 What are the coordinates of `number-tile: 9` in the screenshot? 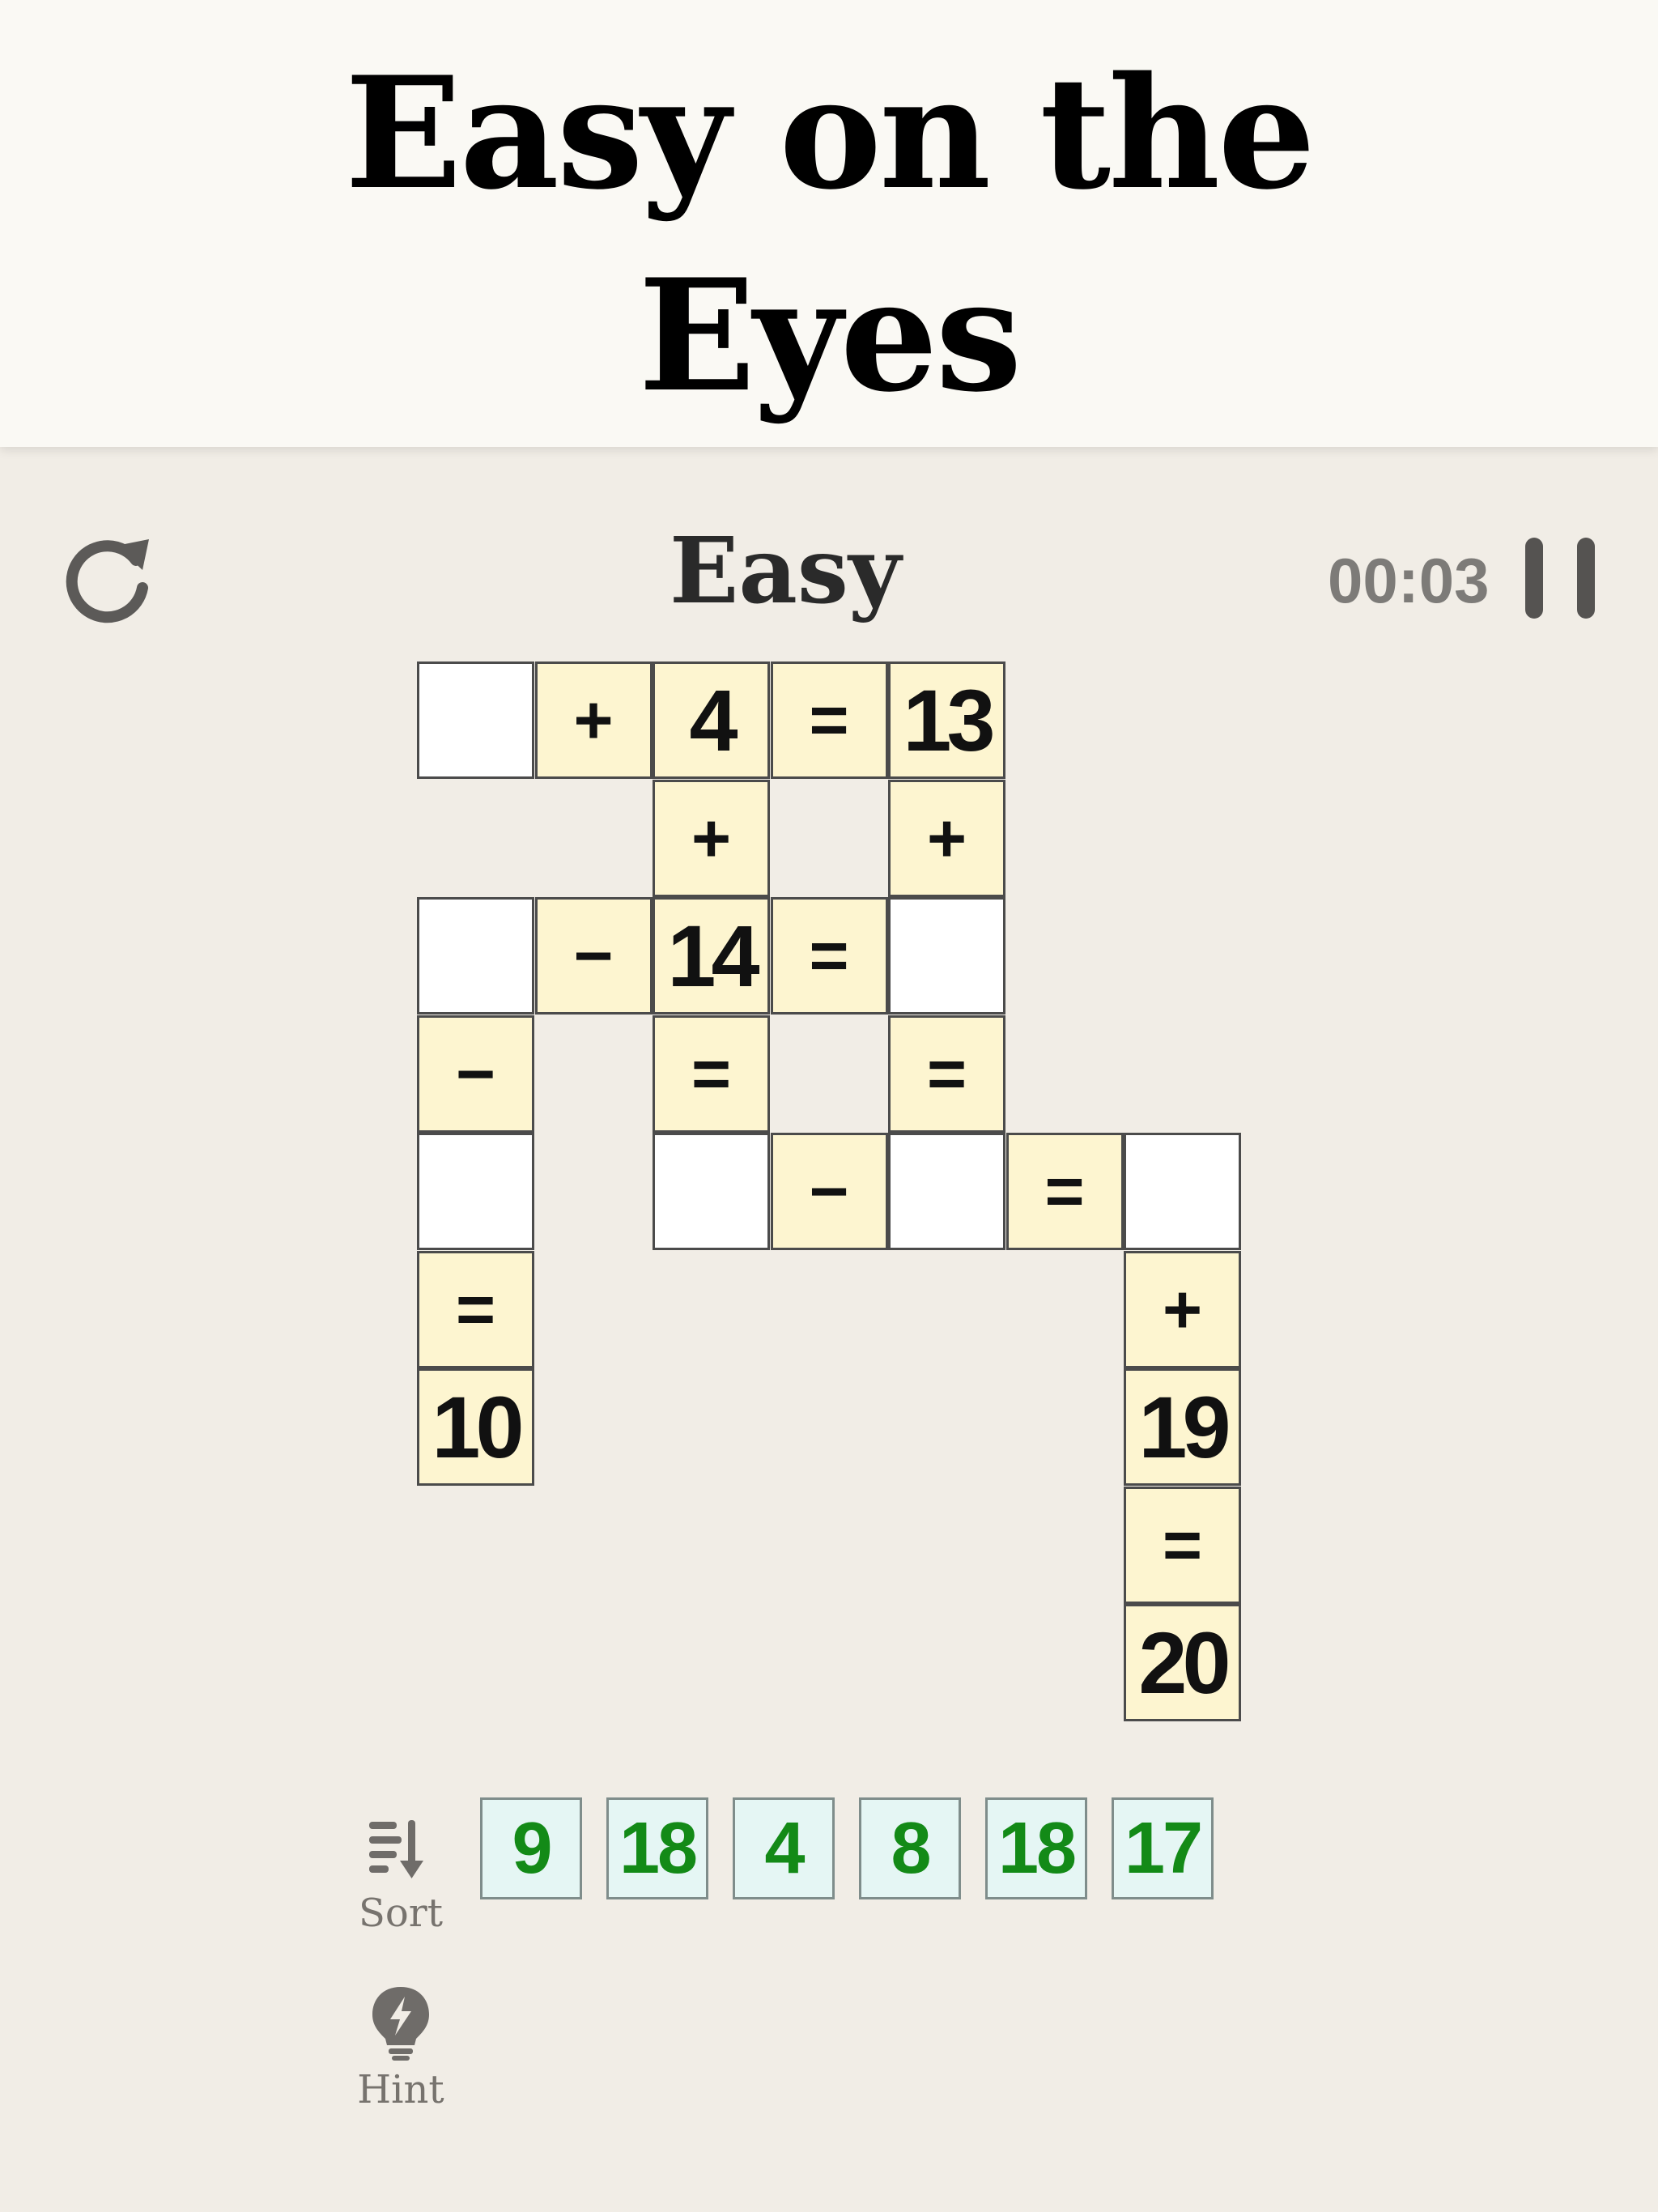 It's located at (531, 1848).